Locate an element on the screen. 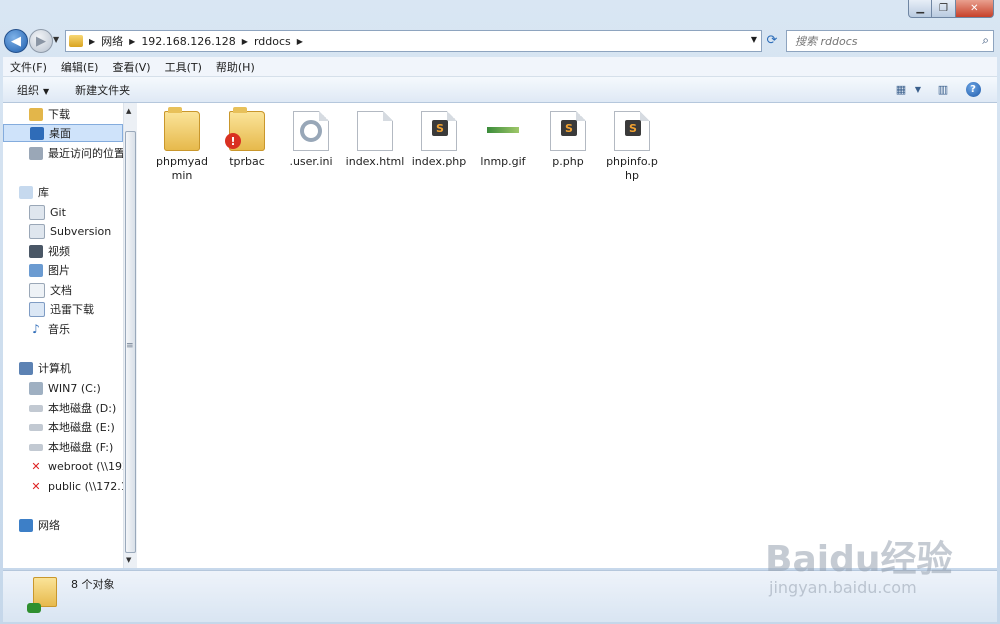  forward-button: ▶ is located at coordinates (41, 41).